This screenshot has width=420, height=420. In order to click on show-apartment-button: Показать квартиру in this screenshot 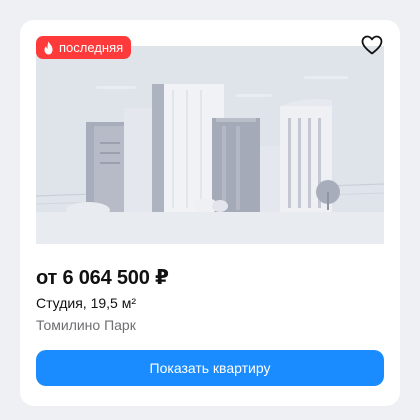, I will do `click(210, 368)`.